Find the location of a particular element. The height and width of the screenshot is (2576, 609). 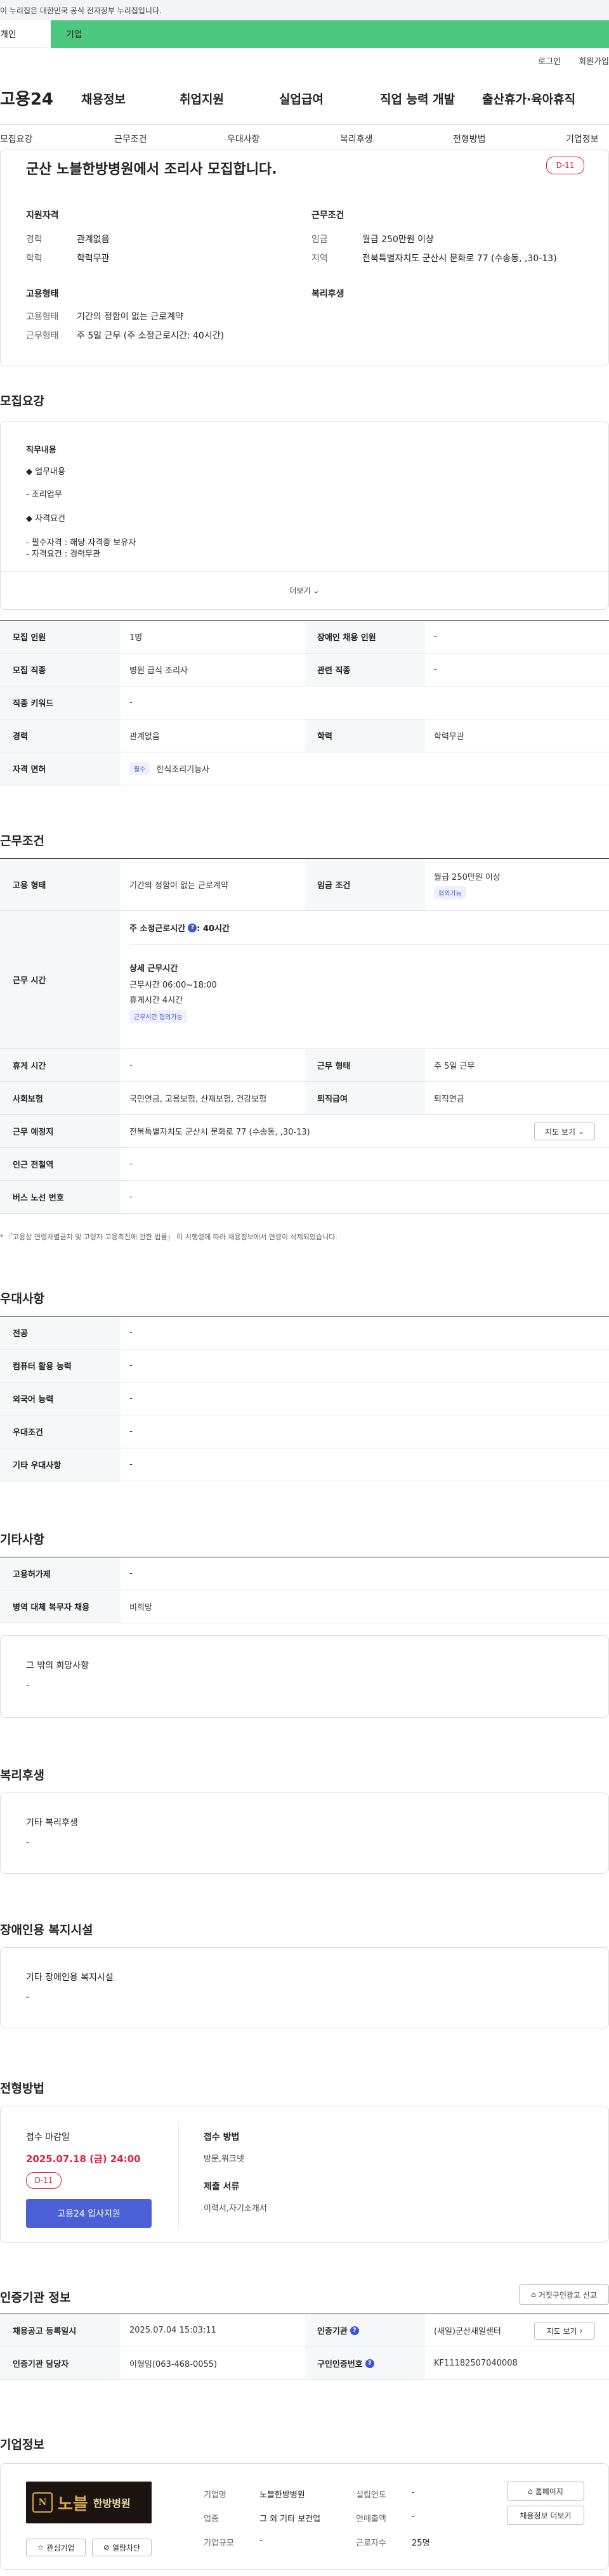

table-row: 외국어 능력 - is located at coordinates (304, 1399).